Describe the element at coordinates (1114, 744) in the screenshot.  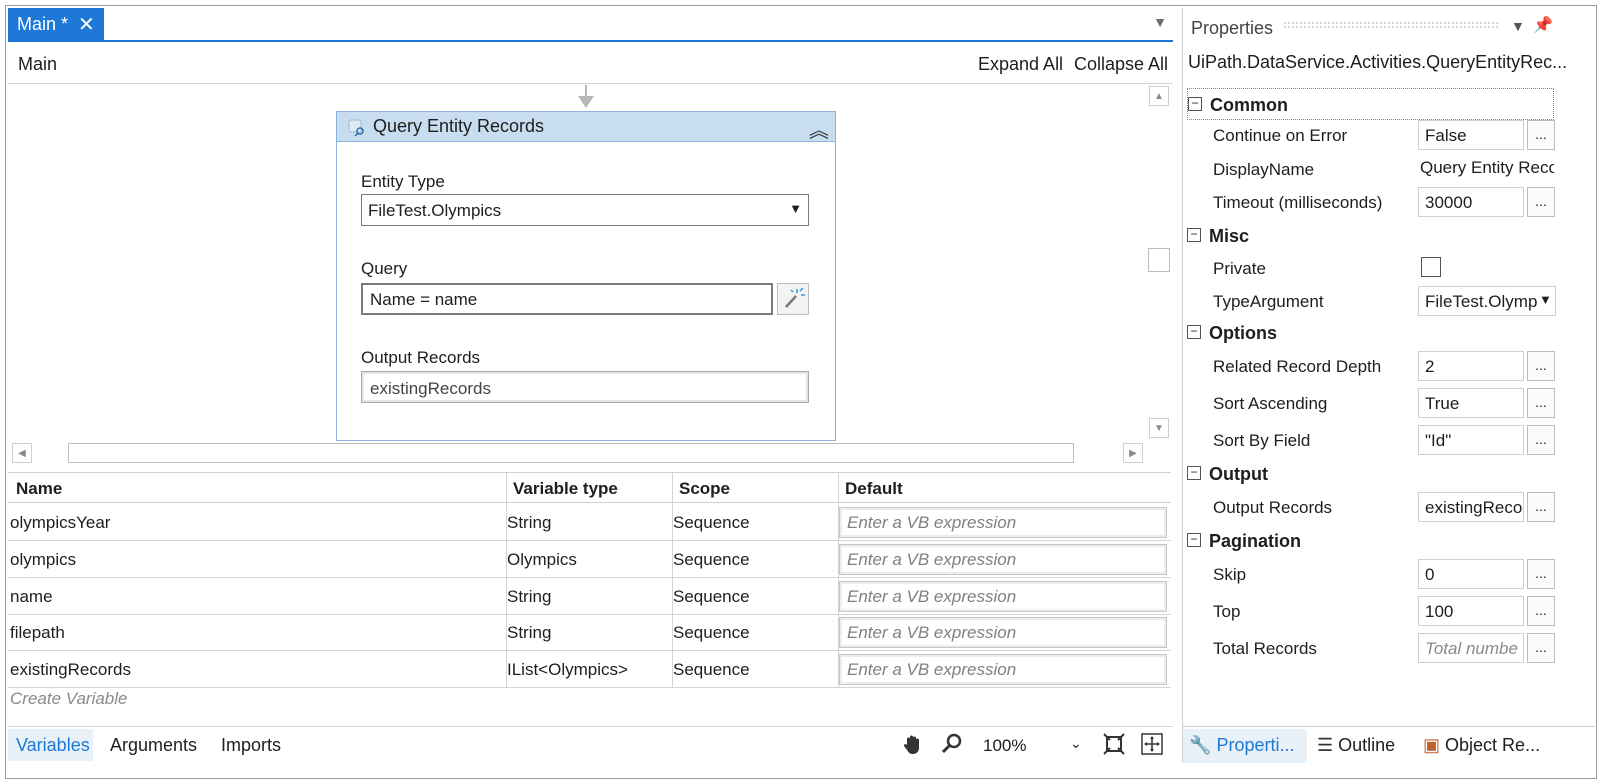
I see `fit-to-screen-icon` at that location.